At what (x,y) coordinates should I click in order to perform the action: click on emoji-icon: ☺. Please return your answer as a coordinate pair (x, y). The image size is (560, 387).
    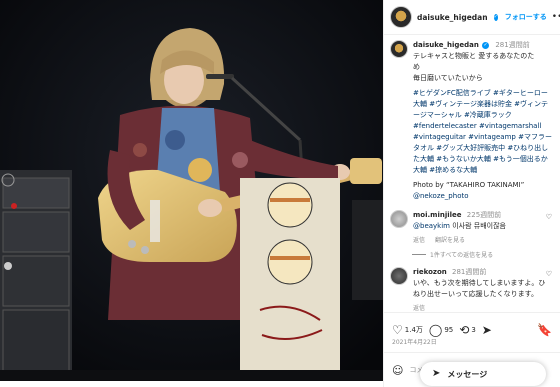
    Looking at the image, I should click on (397, 370).